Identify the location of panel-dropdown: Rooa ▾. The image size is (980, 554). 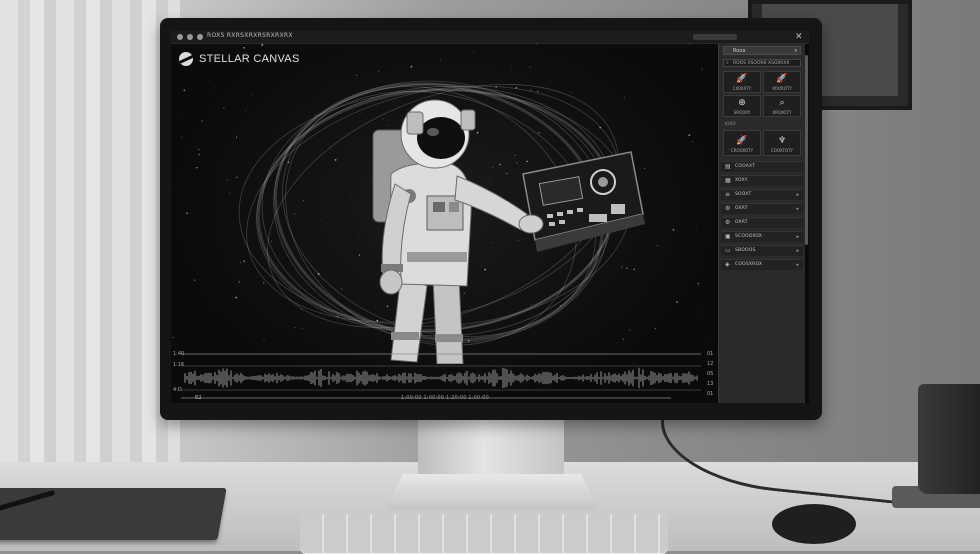
(762, 50).